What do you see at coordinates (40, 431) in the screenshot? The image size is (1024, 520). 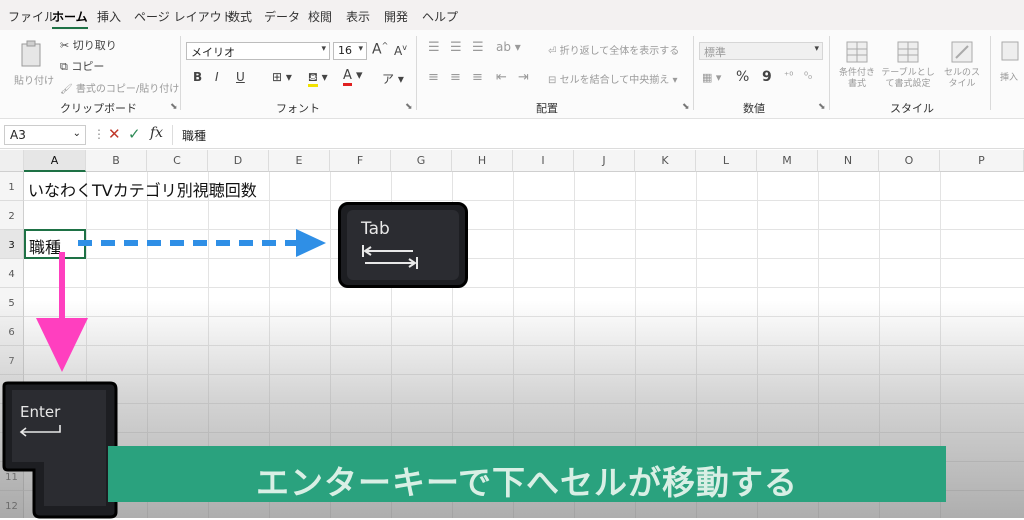 I see `enter-return-icon` at bounding box center [40, 431].